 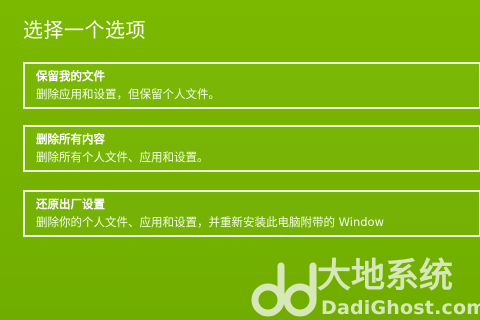 What do you see at coordinates (284, 289) in the screenshot?
I see `dadighost-logo-icon` at bounding box center [284, 289].